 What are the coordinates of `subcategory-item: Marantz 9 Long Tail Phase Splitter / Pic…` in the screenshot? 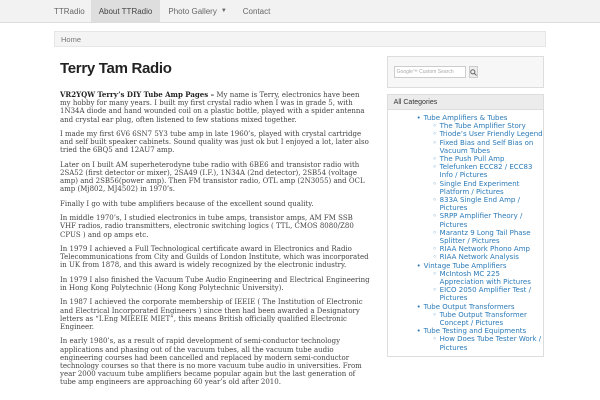 It's located at (465, 237).